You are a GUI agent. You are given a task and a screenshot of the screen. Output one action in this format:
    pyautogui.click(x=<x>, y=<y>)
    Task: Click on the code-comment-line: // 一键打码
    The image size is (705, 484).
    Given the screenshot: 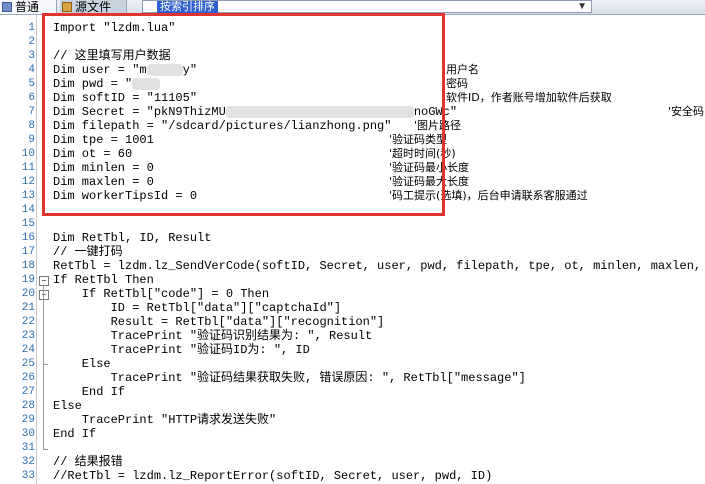 What is the action you would take?
    pyautogui.click(x=88, y=252)
    